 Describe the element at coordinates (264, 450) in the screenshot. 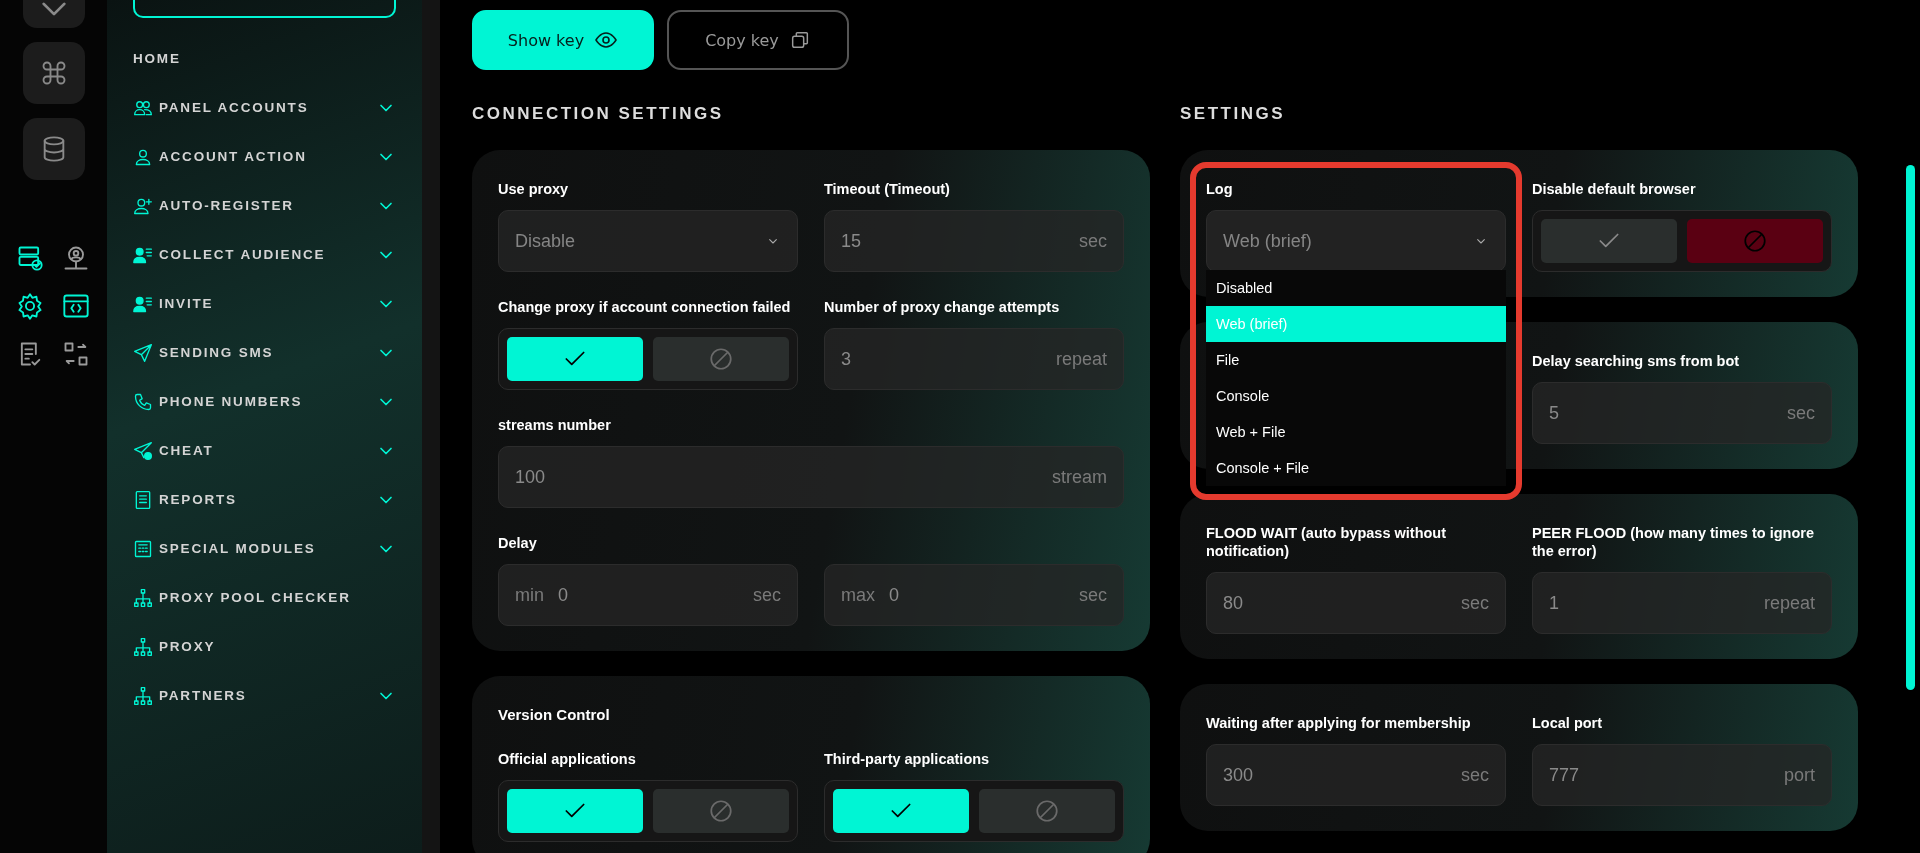

I see `sidebar-item: CHEAT` at that location.